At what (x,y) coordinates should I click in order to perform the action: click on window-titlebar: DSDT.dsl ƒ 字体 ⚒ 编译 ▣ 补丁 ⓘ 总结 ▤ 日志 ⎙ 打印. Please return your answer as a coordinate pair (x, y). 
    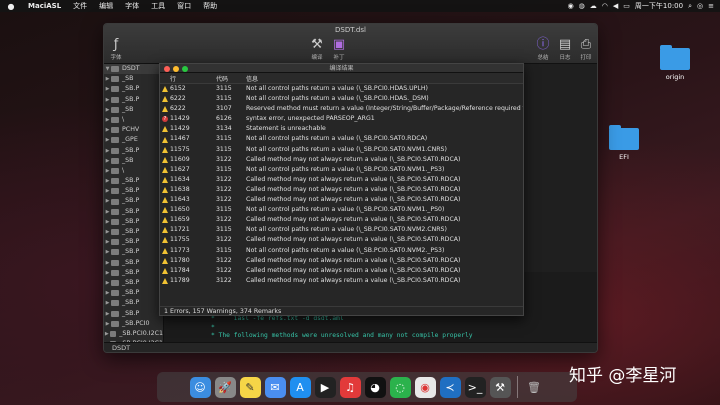
    Looking at the image, I should click on (350, 44).